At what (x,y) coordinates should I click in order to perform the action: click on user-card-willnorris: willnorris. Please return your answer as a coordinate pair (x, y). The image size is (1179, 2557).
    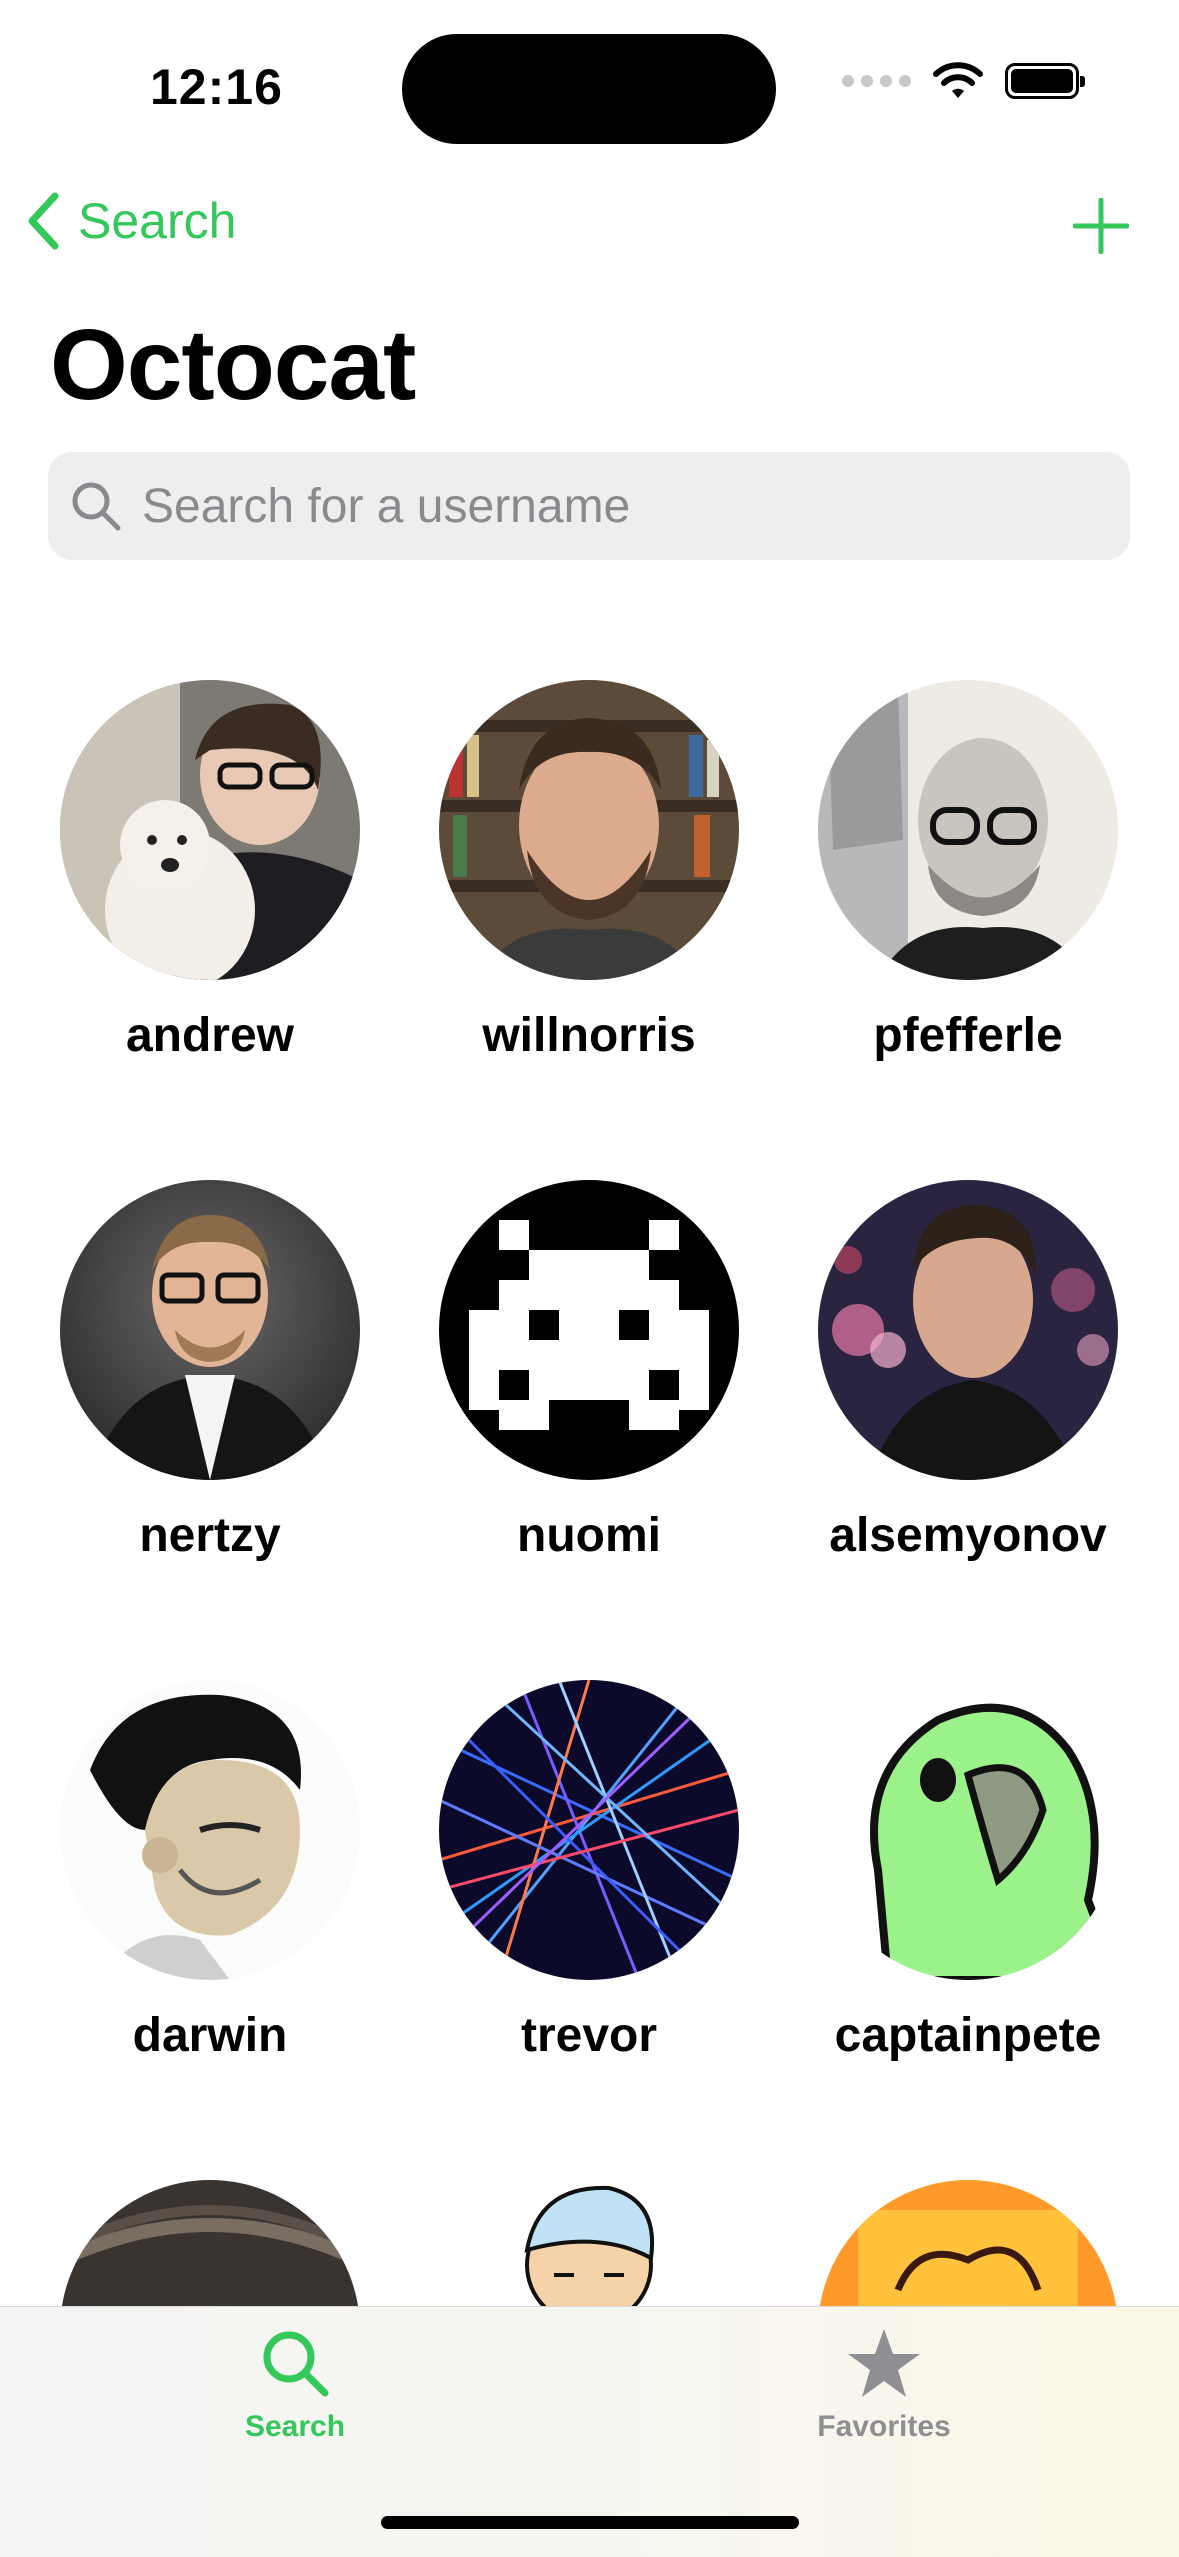
    Looking at the image, I should click on (589, 871).